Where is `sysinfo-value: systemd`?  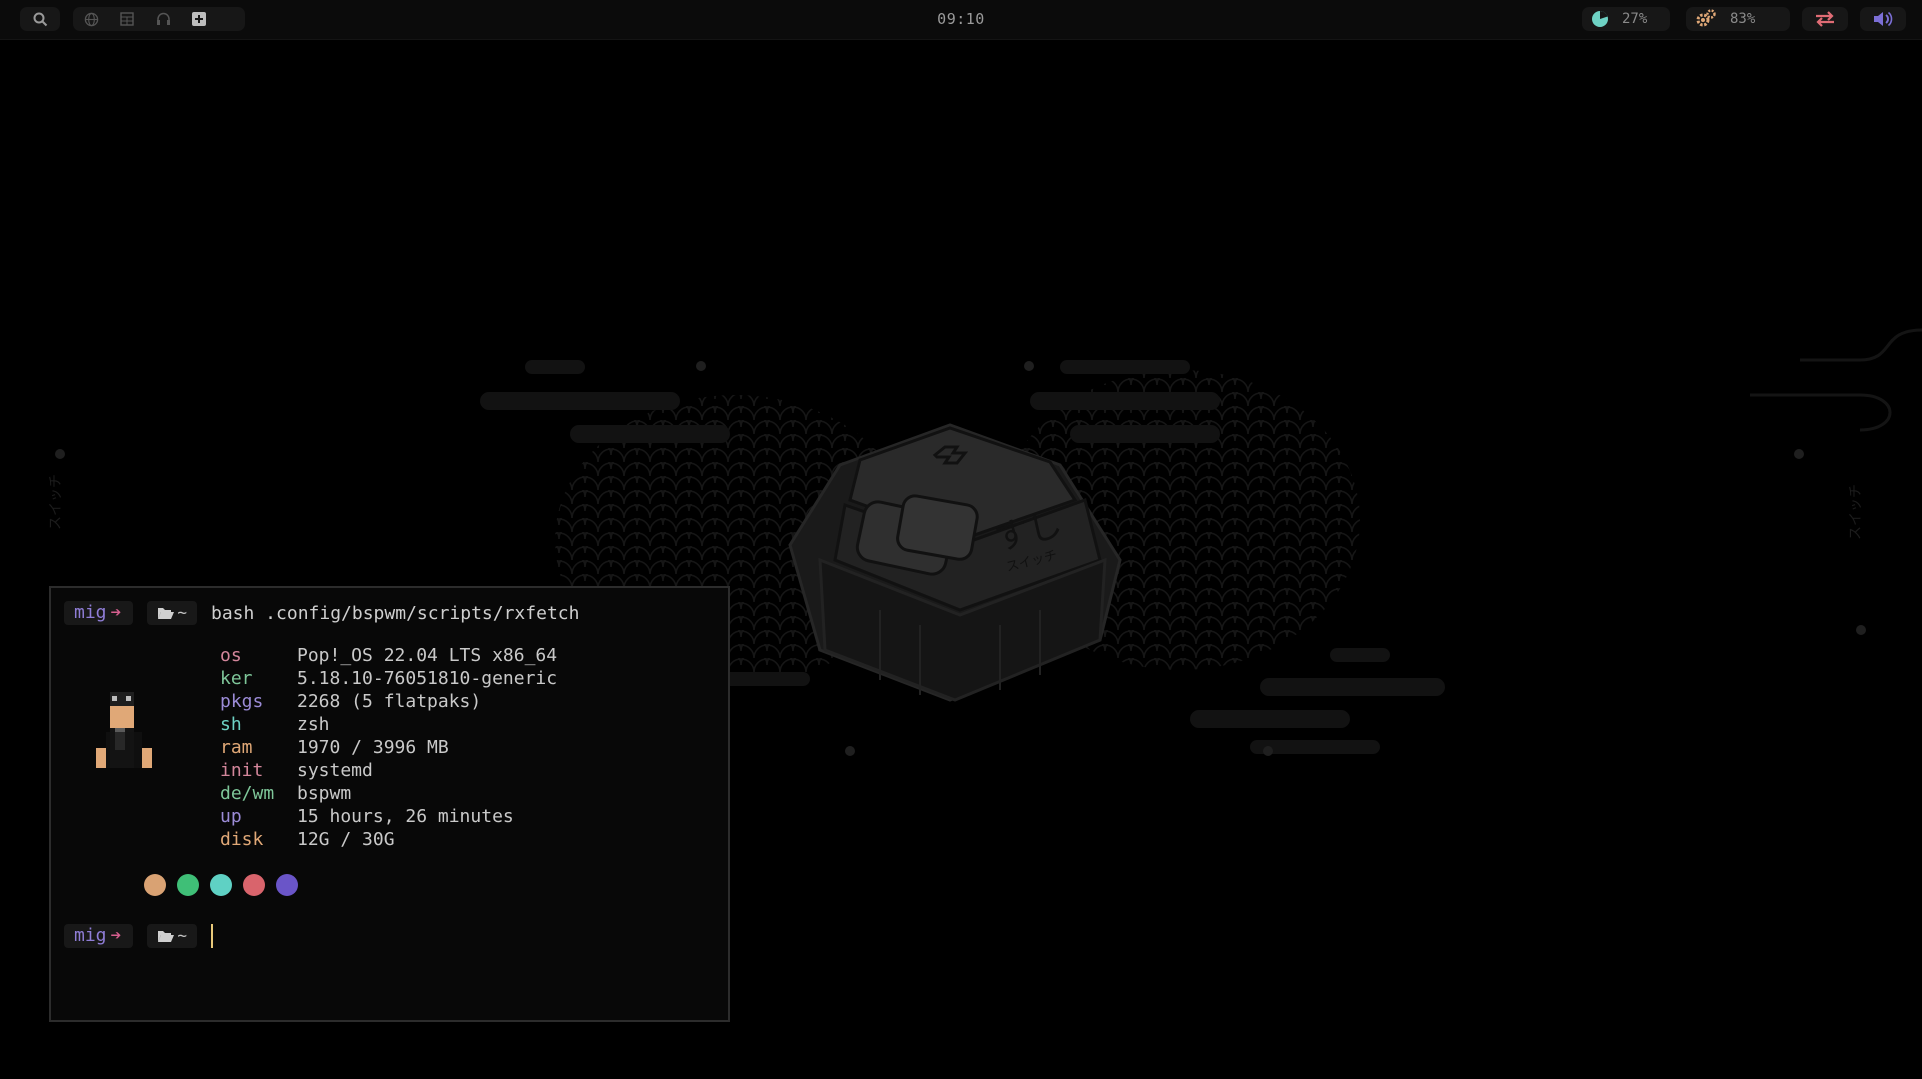 sysinfo-value: systemd is located at coordinates (335, 770).